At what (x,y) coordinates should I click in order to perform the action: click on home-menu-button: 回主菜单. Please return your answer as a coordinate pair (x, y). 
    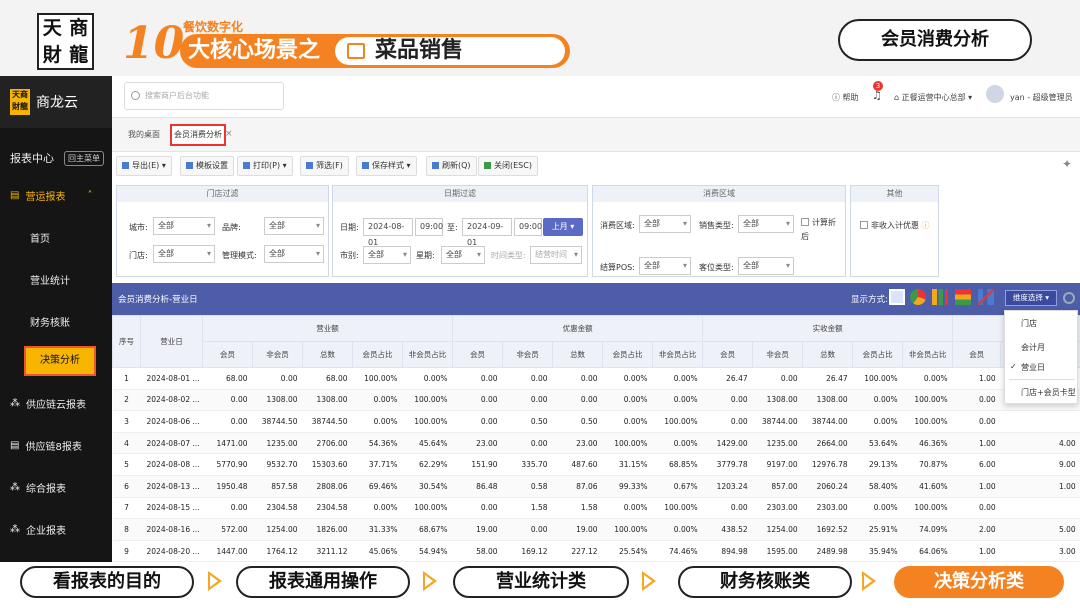
    Looking at the image, I should click on (84, 158).